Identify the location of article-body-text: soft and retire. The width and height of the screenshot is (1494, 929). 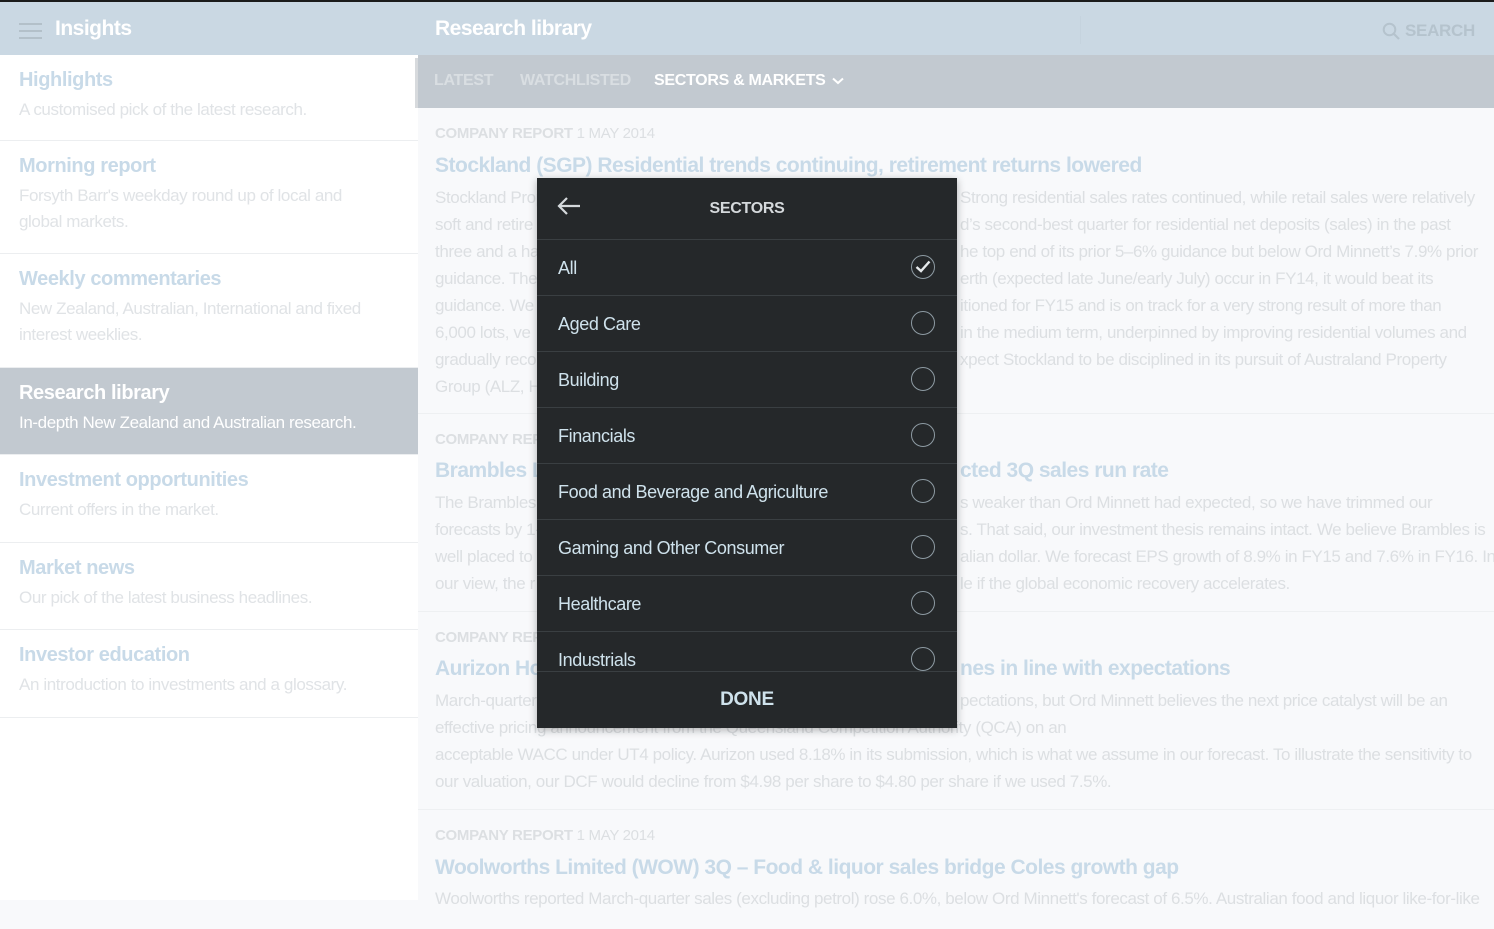
(484, 224).